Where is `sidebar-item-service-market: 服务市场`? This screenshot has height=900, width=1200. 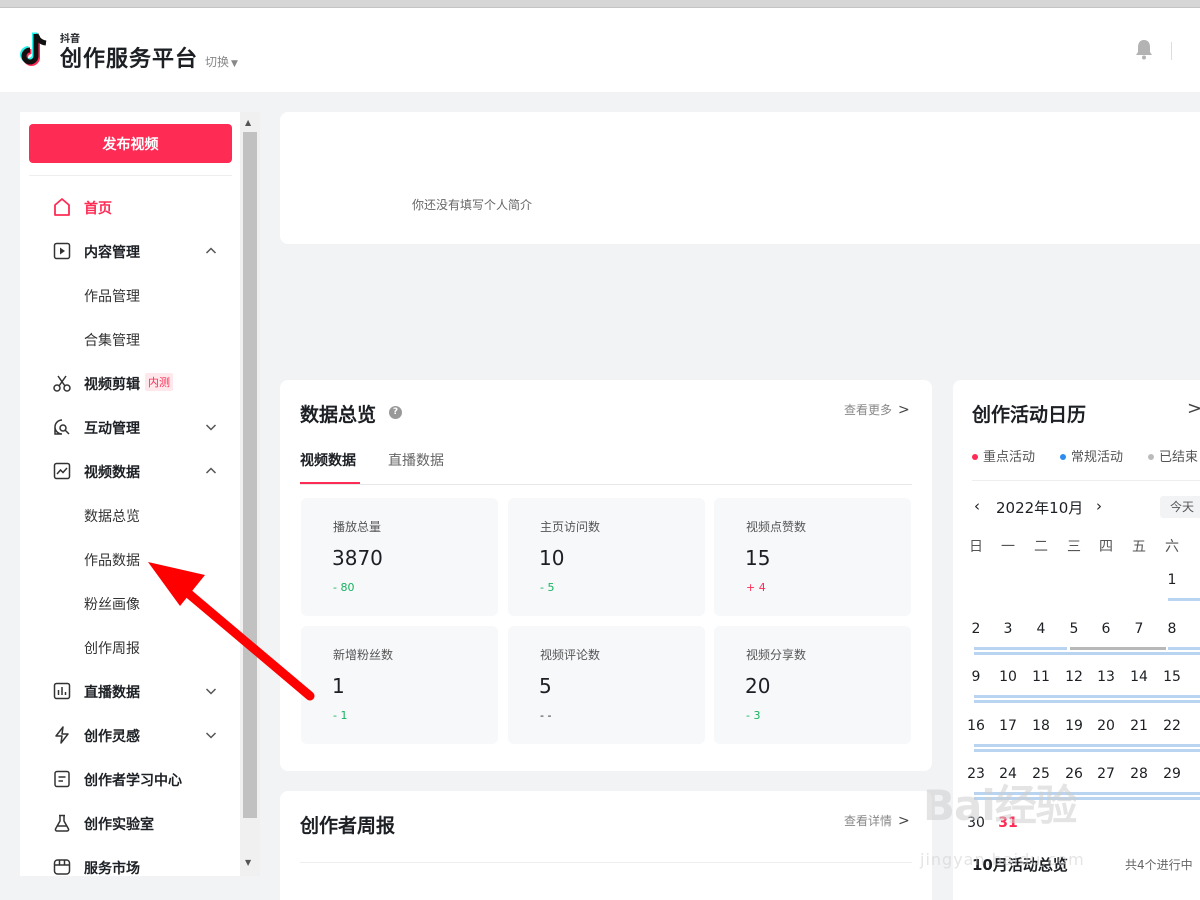 sidebar-item-service-market: 服务市场 is located at coordinates (130, 862).